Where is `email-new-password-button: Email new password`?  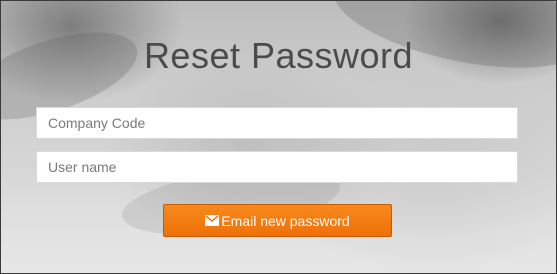
email-new-password-button: Email new password is located at coordinates (277, 220).